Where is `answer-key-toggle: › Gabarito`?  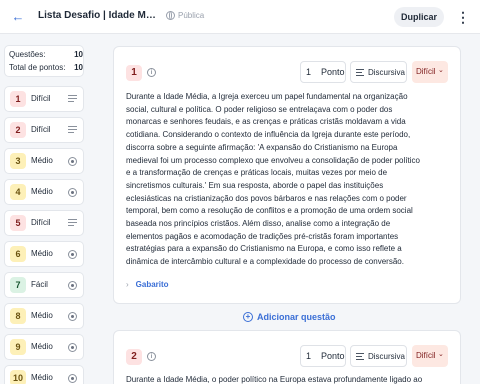
answer-key-toggle: › Gabarito is located at coordinates (147, 284).